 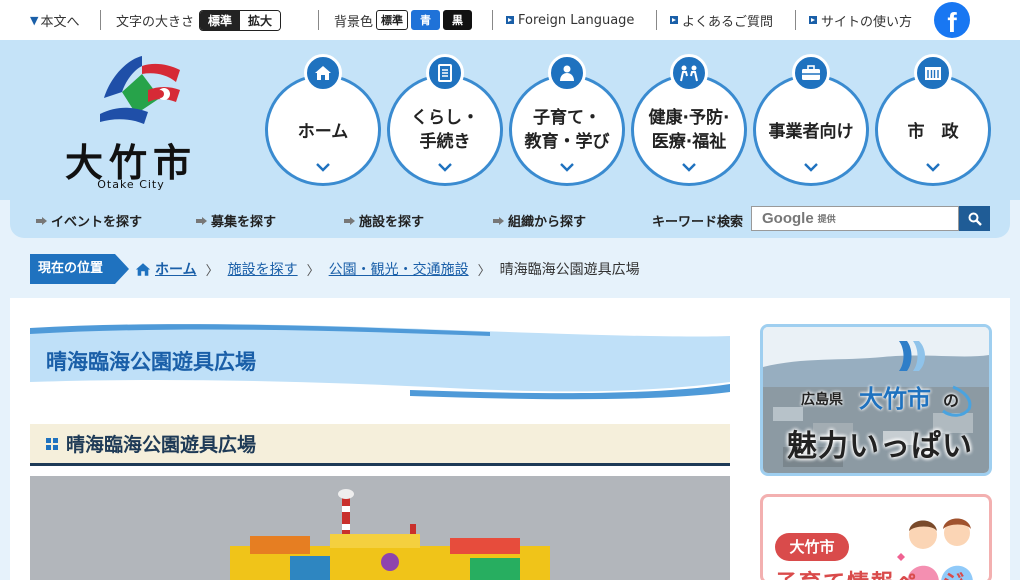 I want to click on faq-link: よくあるご質問, so click(x=721, y=20).